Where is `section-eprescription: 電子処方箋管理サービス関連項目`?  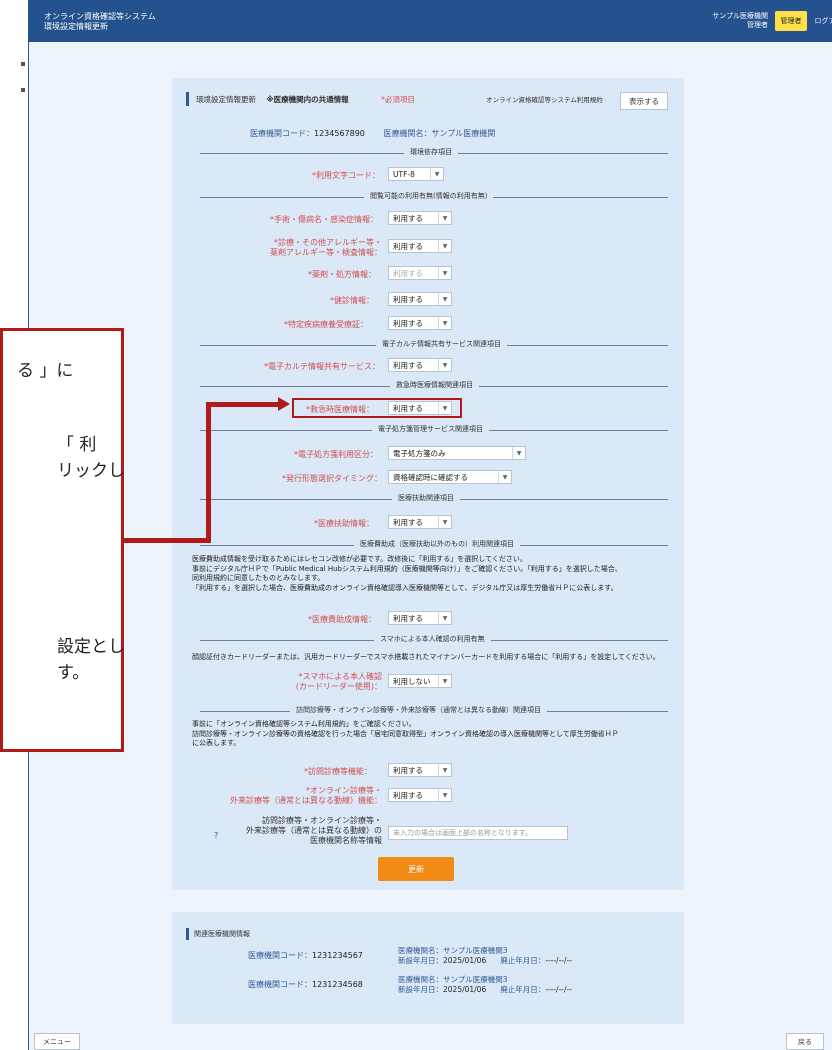 section-eprescription: 電子処方箋管理サービス関連項目 is located at coordinates (430, 429).